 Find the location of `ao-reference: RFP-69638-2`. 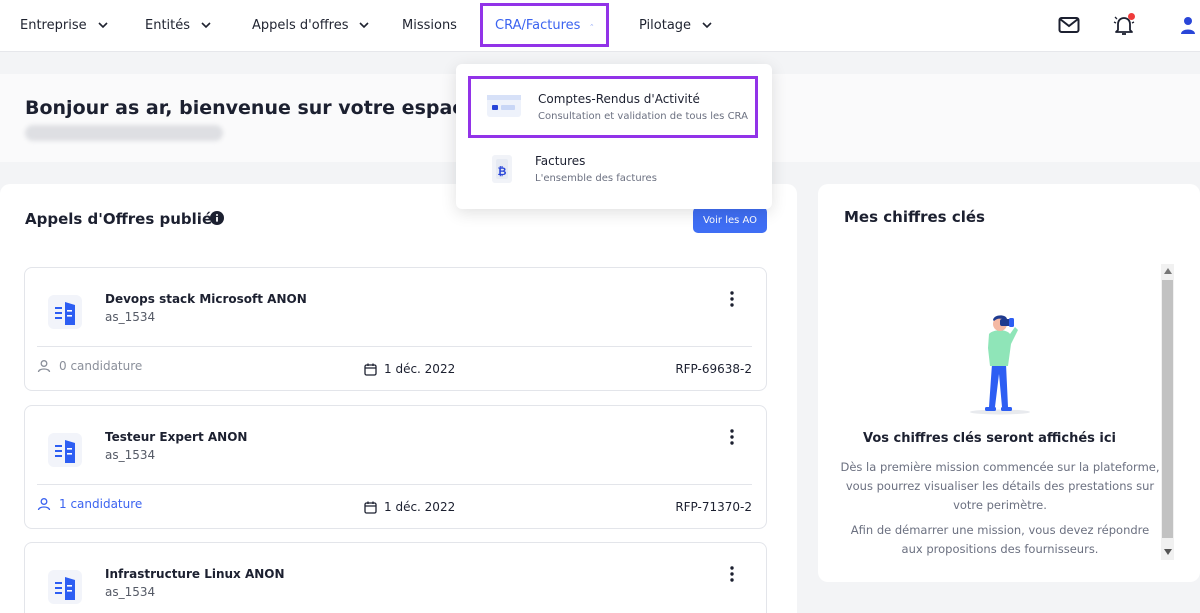

ao-reference: RFP-69638-2 is located at coordinates (713, 369).